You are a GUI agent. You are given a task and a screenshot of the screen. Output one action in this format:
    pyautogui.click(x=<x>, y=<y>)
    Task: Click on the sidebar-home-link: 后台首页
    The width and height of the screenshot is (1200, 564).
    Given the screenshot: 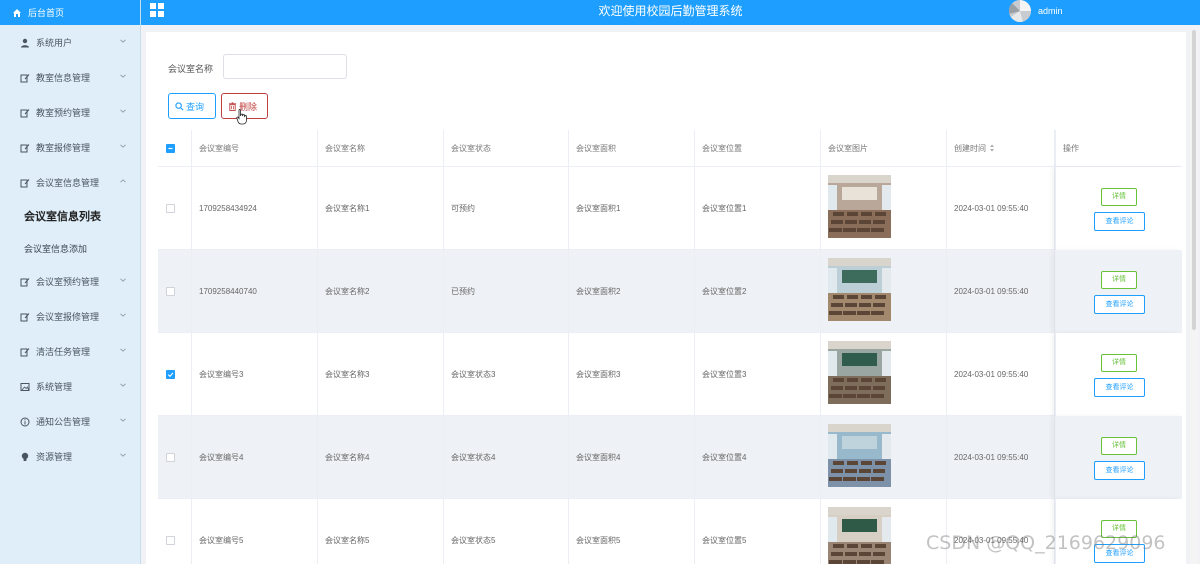 What is the action you would take?
    pyautogui.click(x=70, y=12)
    